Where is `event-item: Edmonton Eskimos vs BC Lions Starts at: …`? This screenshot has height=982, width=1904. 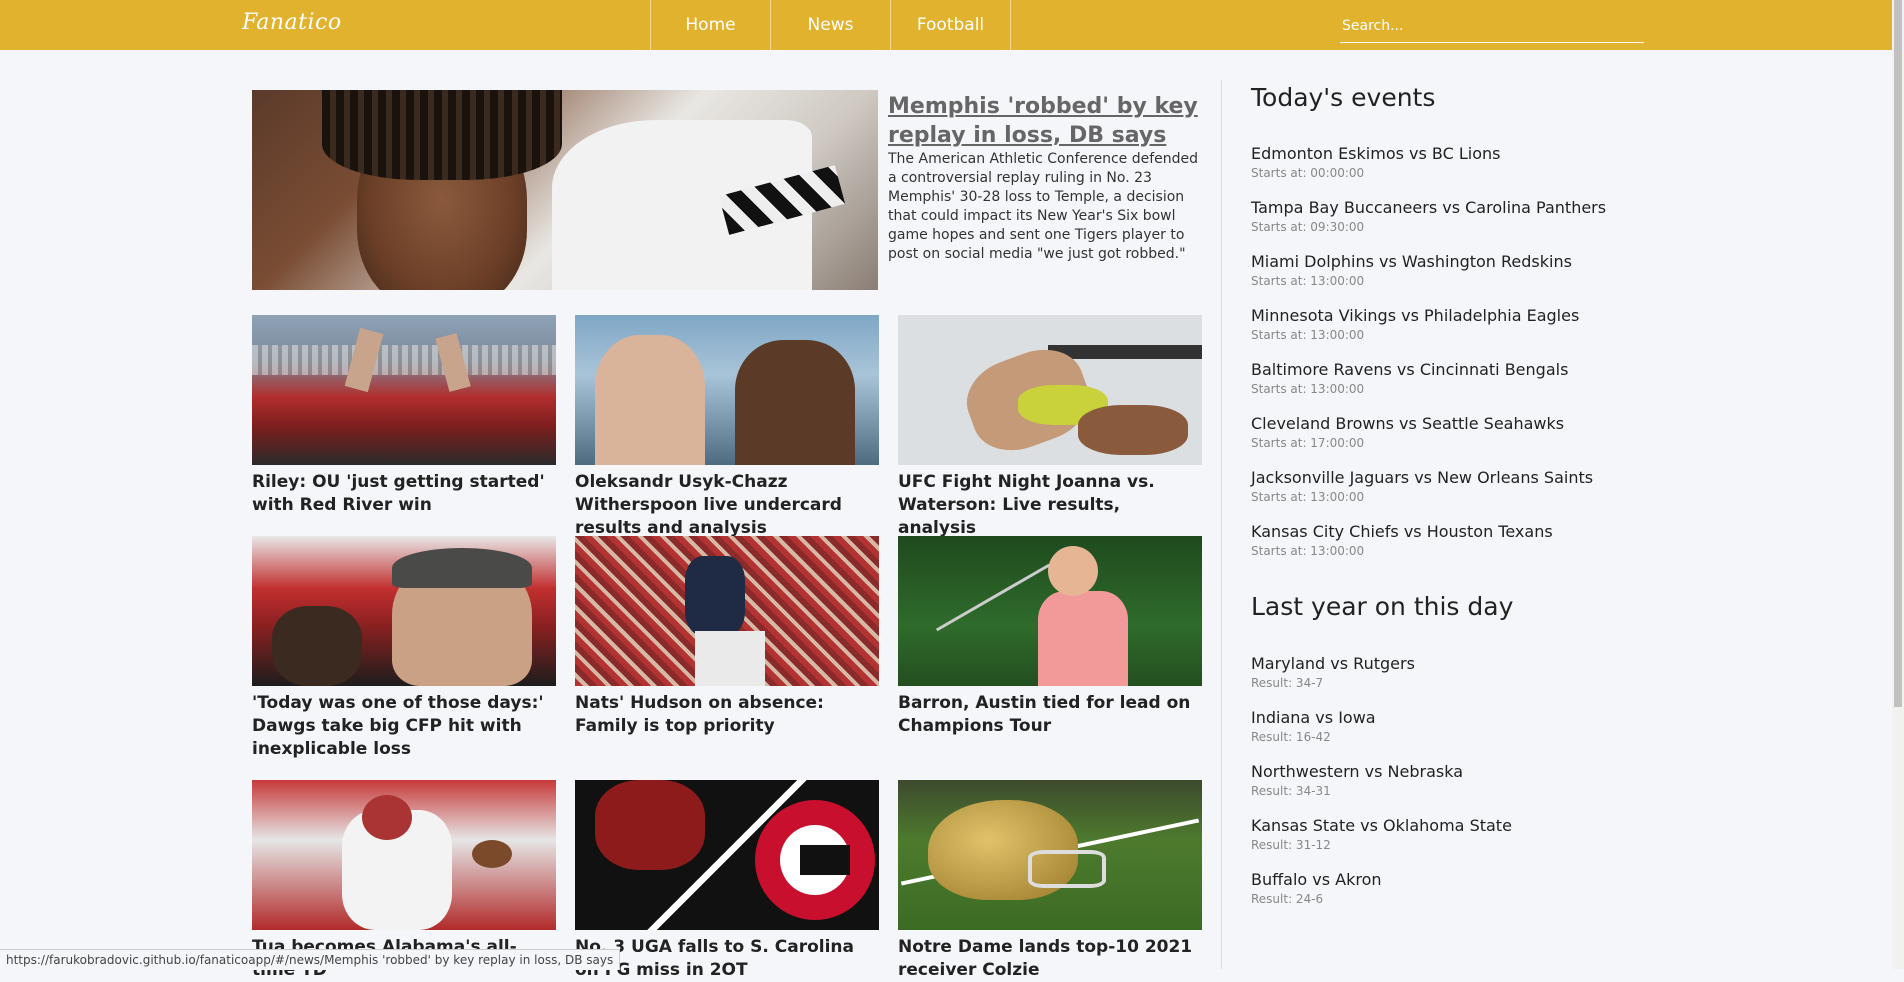 event-item: Edmonton Eskimos vs BC Lions Starts at: … is located at coordinates (1461, 162).